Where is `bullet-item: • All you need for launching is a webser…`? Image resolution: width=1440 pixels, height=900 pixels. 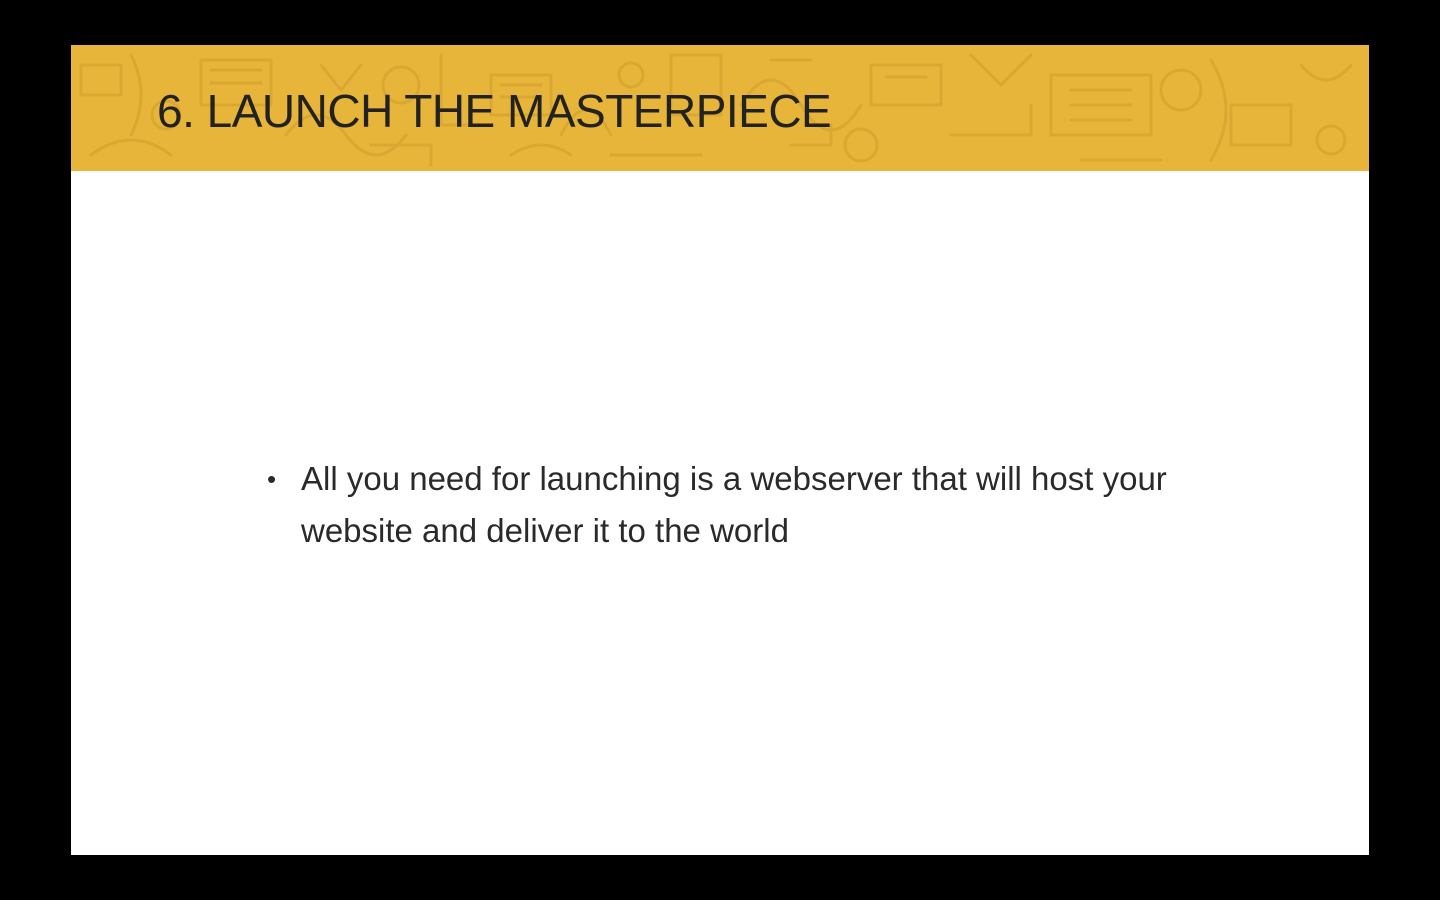 bullet-item: • All you need for launching is a webser… is located at coordinates (717, 505).